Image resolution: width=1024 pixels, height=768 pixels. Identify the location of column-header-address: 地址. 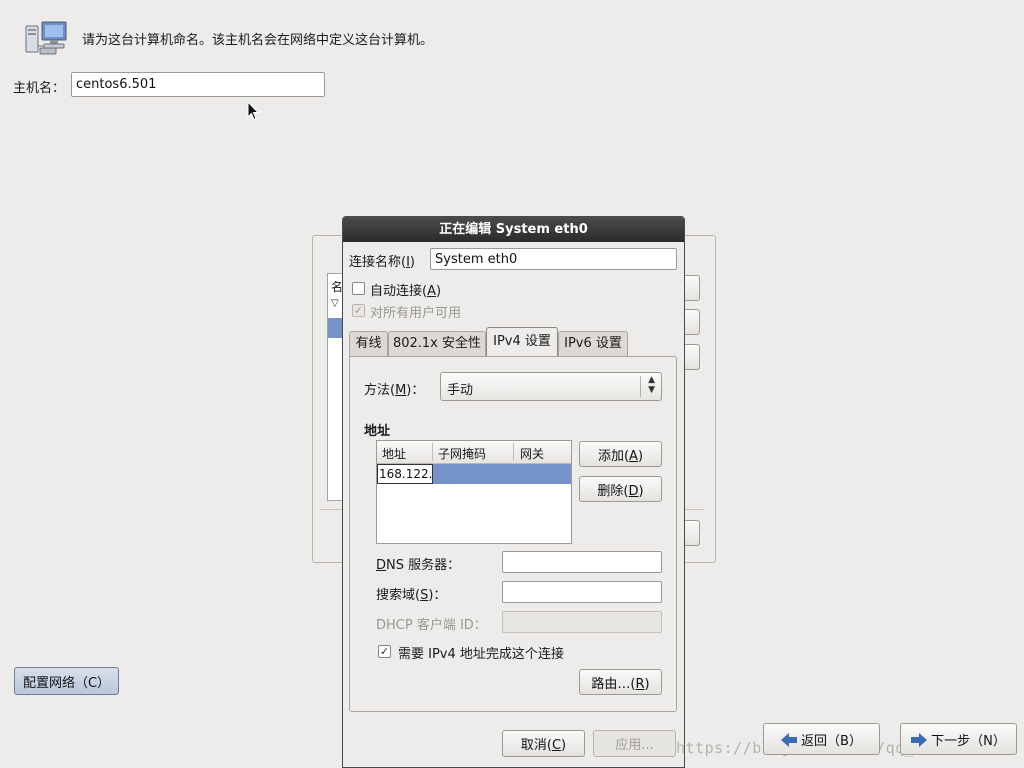
(394, 453).